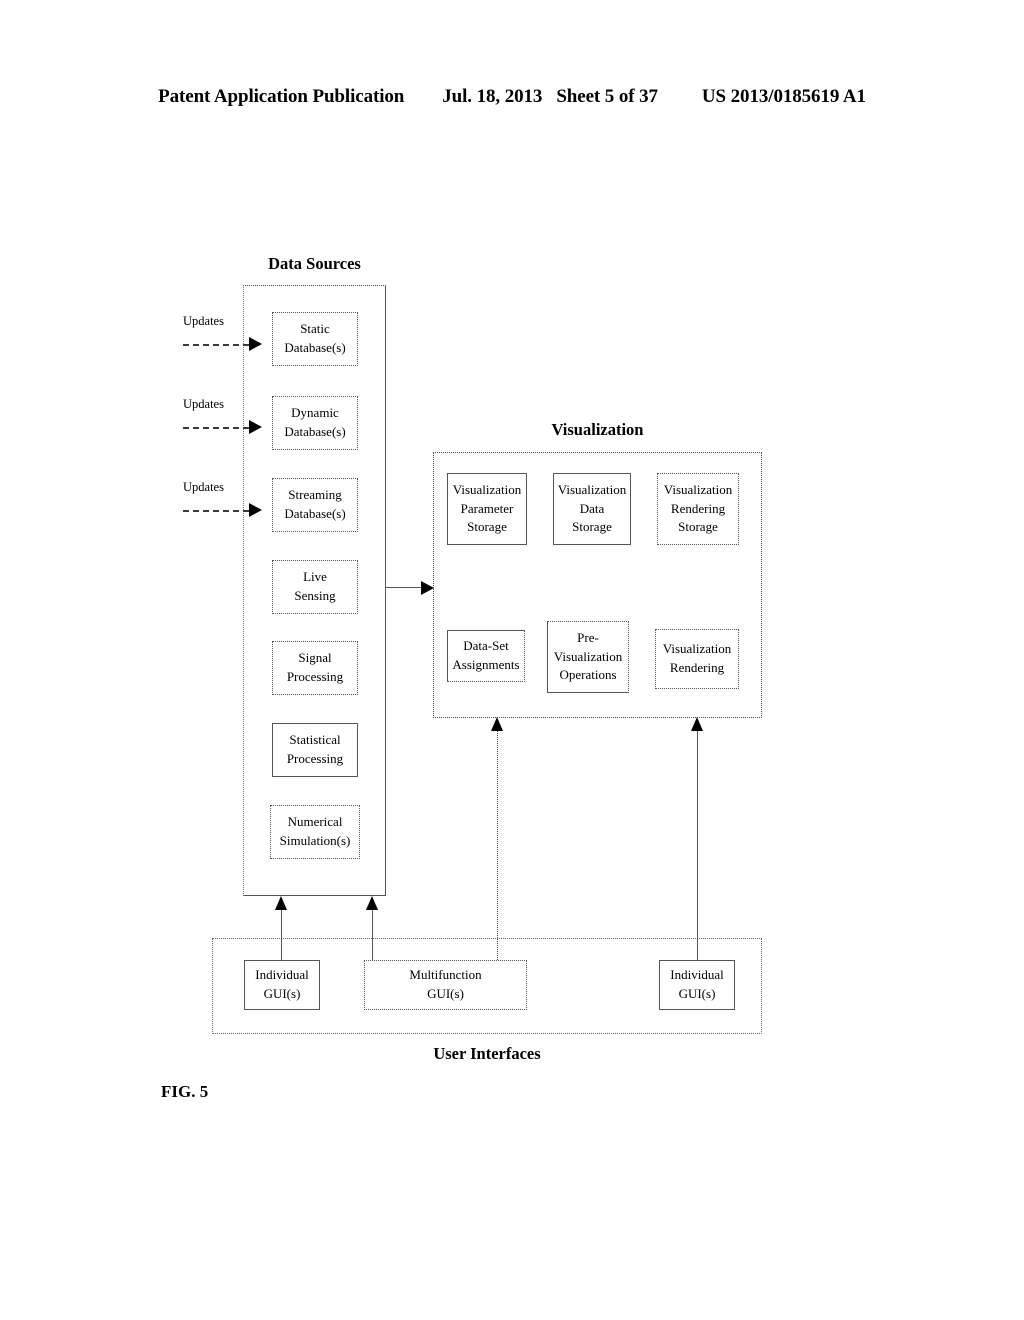 The width and height of the screenshot is (1024, 1320). Describe the element at coordinates (282, 993) in the screenshot. I see `node-individual-gui-left-line2: GUI(s)` at that location.